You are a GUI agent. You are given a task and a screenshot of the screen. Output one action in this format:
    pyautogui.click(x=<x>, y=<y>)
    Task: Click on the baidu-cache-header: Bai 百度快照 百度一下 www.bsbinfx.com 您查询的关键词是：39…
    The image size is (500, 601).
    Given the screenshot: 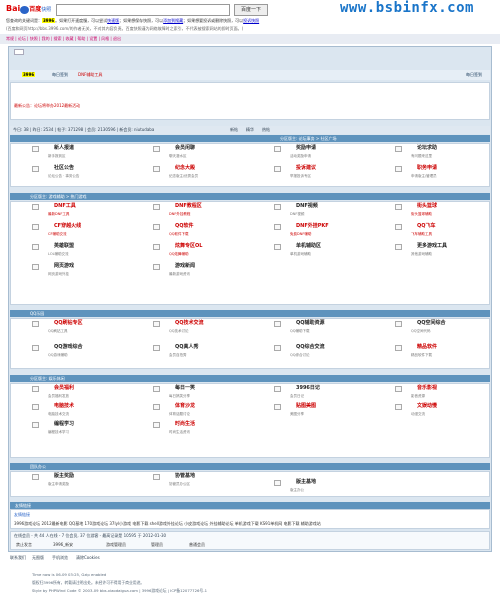 What is the action you would take?
    pyautogui.click(x=250, y=17)
    